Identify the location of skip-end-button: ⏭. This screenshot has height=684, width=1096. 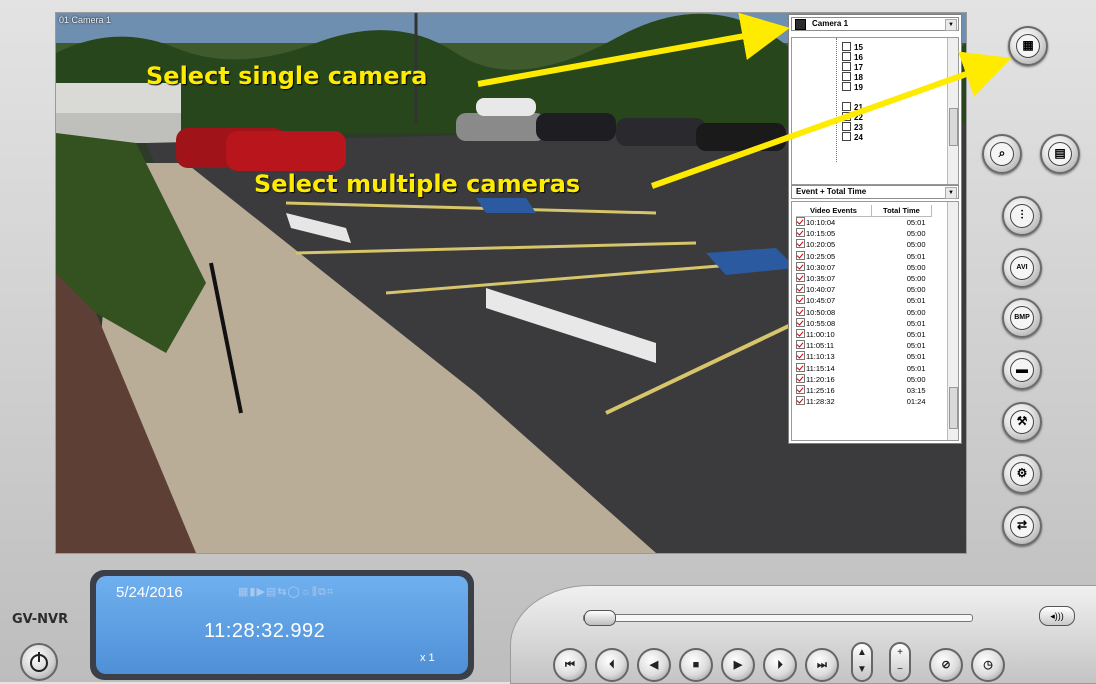
(822, 665).